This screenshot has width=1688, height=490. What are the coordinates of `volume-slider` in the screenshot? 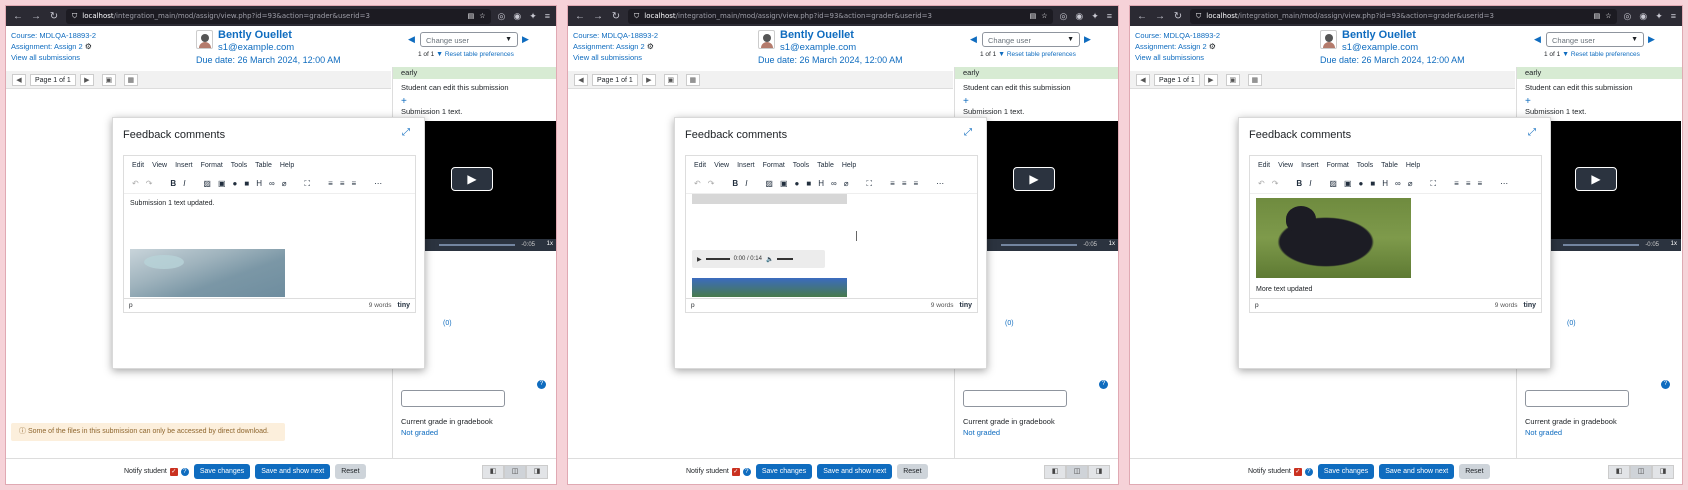 It's located at (785, 259).